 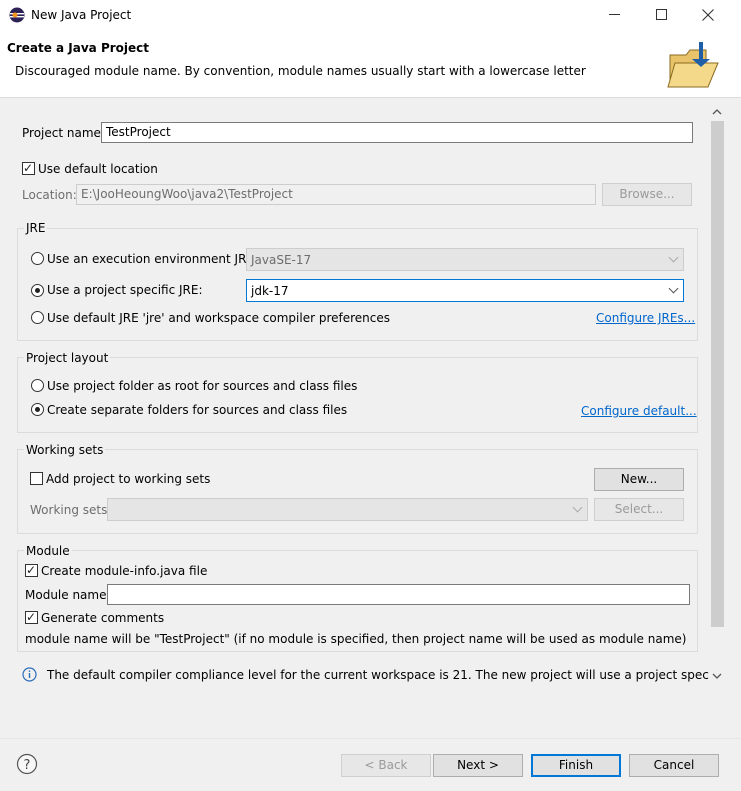 What do you see at coordinates (661, 14) in the screenshot?
I see `maximize-button` at bounding box center [661, 14].